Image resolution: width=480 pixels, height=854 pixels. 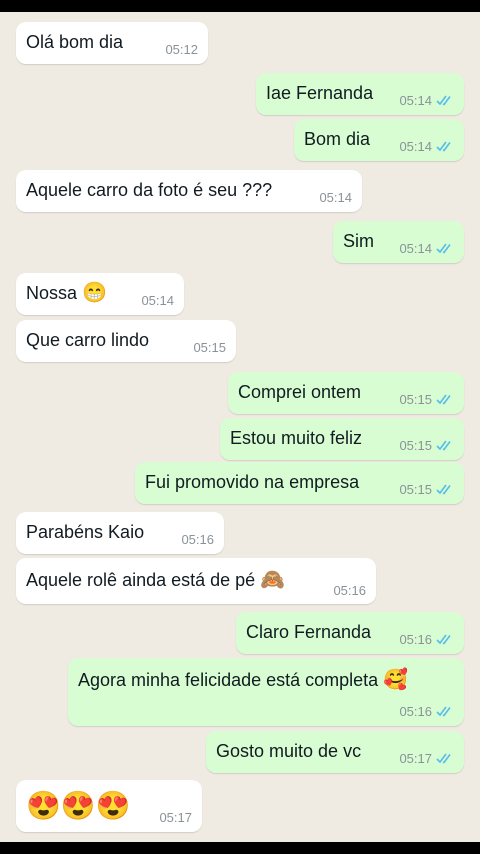 What do you see at coordinates (243, 680) in the screenshot?
I see `message-text: Agora minha felicidade está completa 🥰` at bounding box center [243, 680].